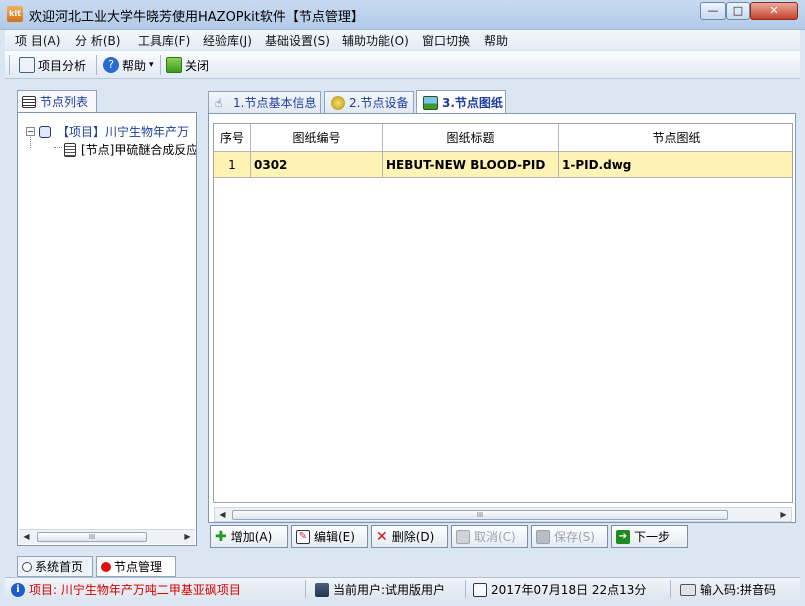 This screenshot has width=805, height=606. I want to click on save-label: 保存(S), so click(574, 537).